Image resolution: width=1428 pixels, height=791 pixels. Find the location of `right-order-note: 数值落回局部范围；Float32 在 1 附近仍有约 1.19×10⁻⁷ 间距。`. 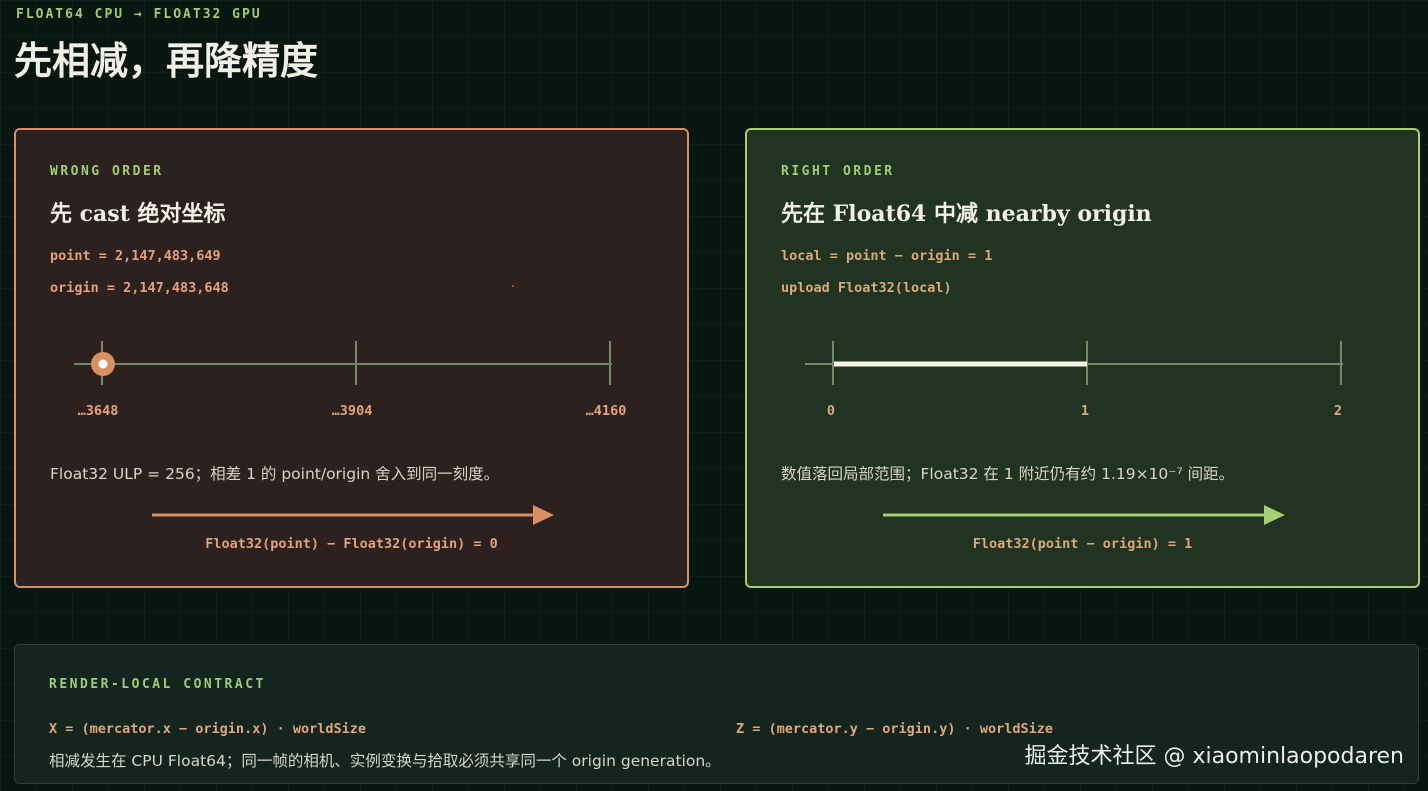

right-order-note: 数值落回局部范围；Float32 在 1 附近仍有约 1.19×10⁻⁷ 间距。 is located at coordinates (1008, 474).